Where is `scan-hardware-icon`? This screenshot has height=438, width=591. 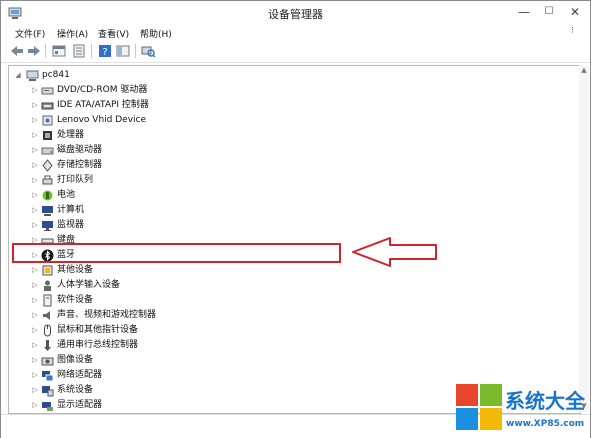 scan-hardware-icon is located at coordinates (148, 51).